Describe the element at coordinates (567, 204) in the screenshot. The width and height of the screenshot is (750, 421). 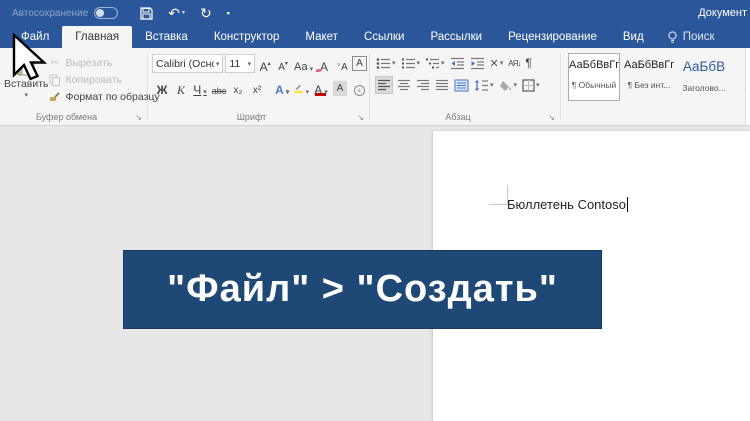
I see `document-heading: Бюллетень Contoso` at that location.